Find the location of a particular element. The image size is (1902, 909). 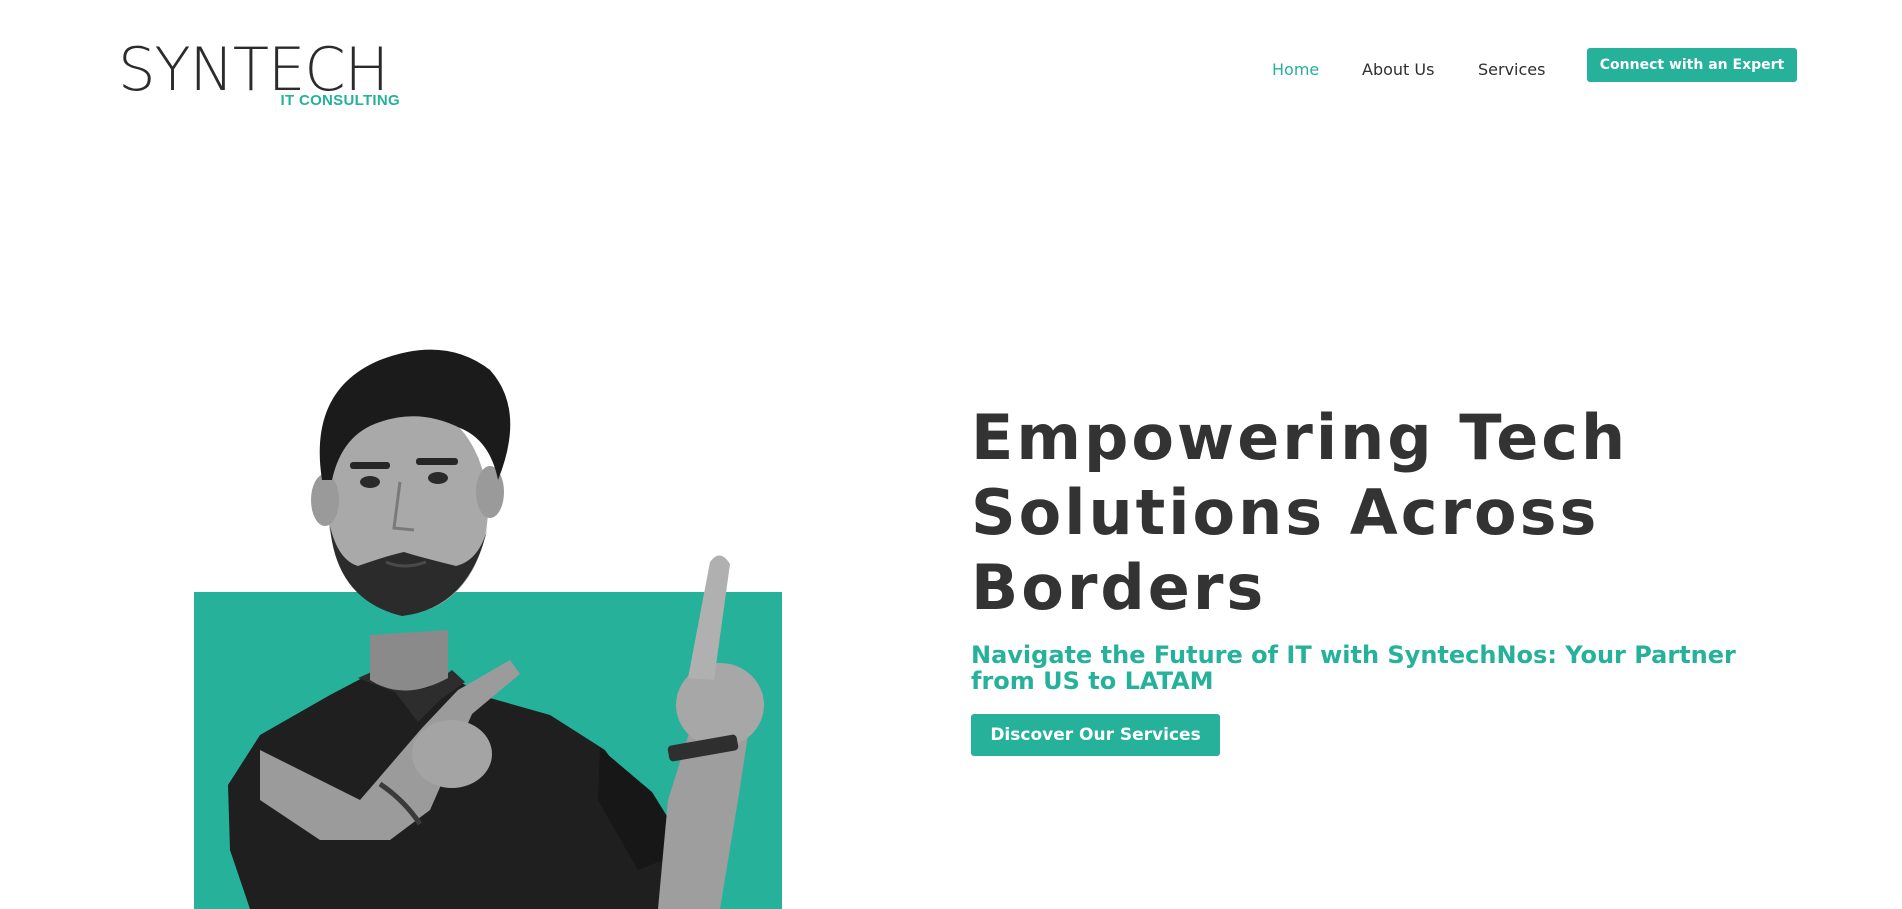

connect-expert-button: Connect with an Expert is located at coordinates (1692, 65).